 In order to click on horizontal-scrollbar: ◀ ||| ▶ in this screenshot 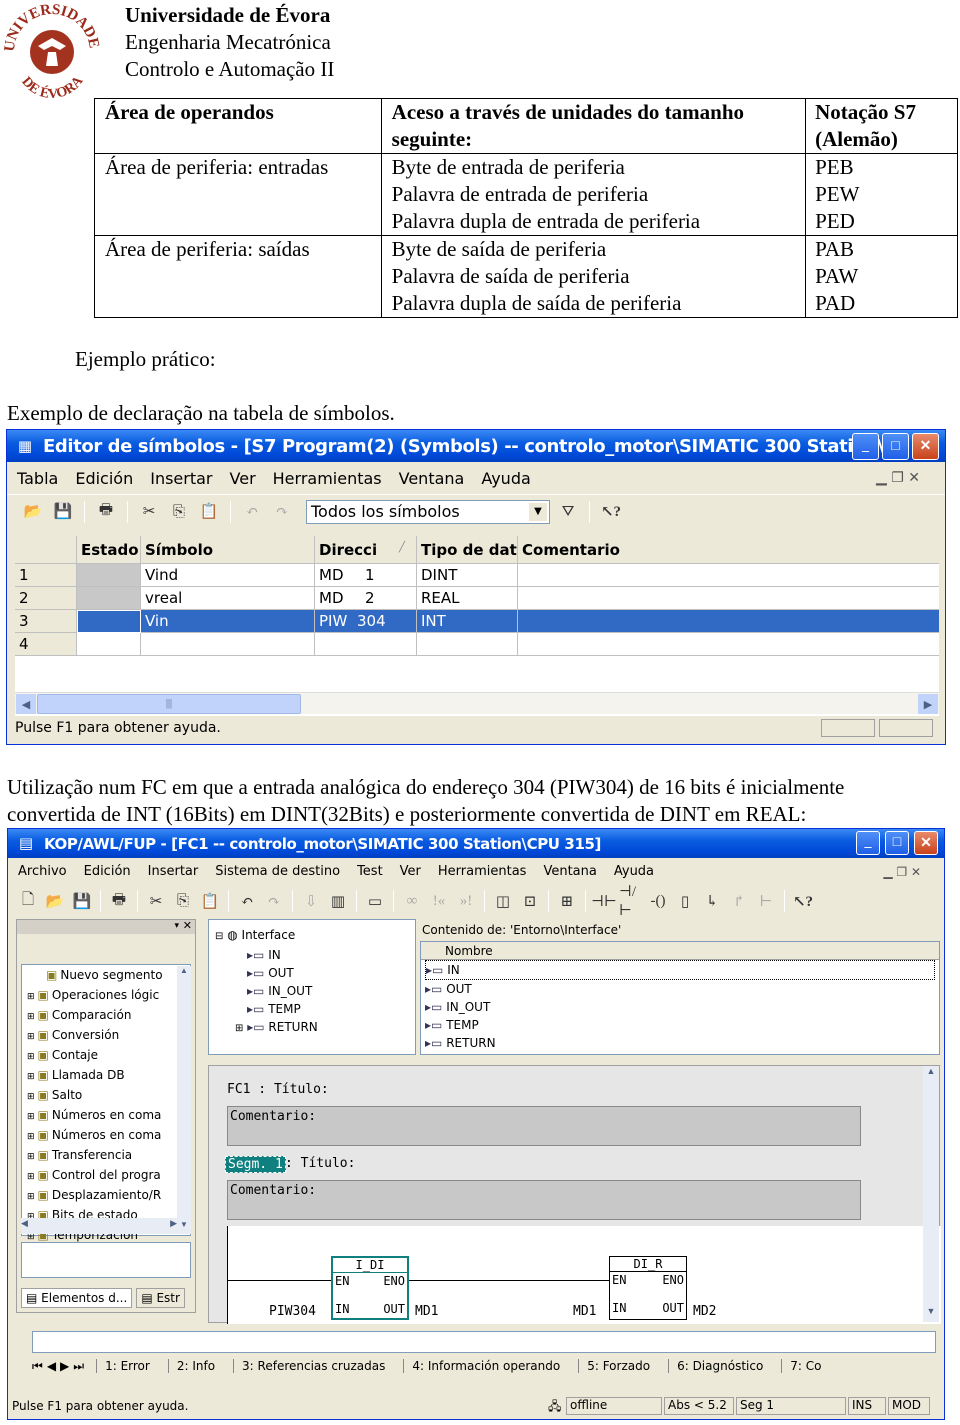, I will do `click(477, 703)`.